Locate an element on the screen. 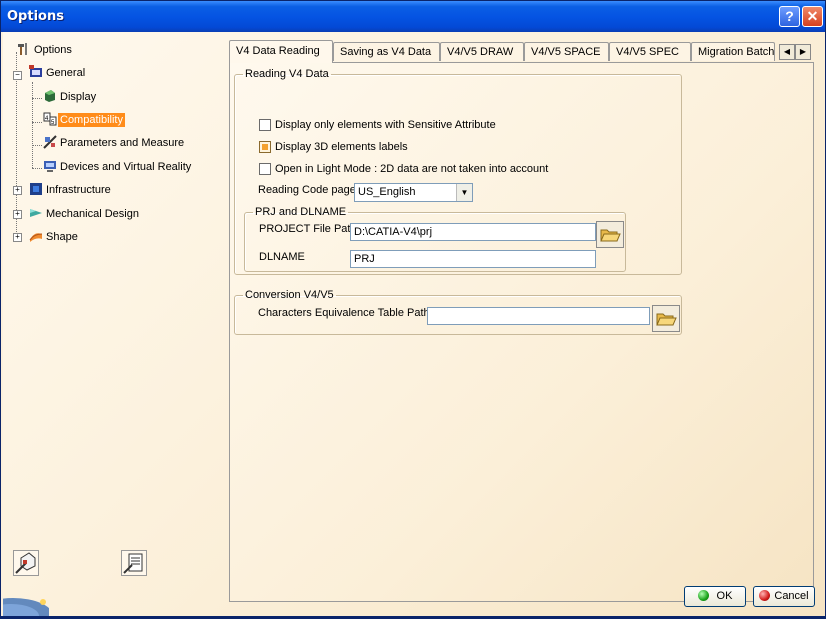 The height and width of the screenshot is (619, 826). dlname-label: DLNAME is located at coordinates (282, 257).